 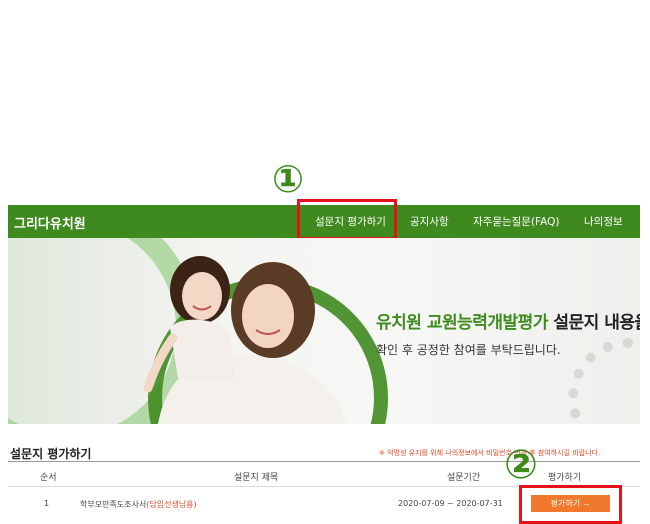 I want to click on highlight-box-evaluate-button, so click(x=570, y=504).